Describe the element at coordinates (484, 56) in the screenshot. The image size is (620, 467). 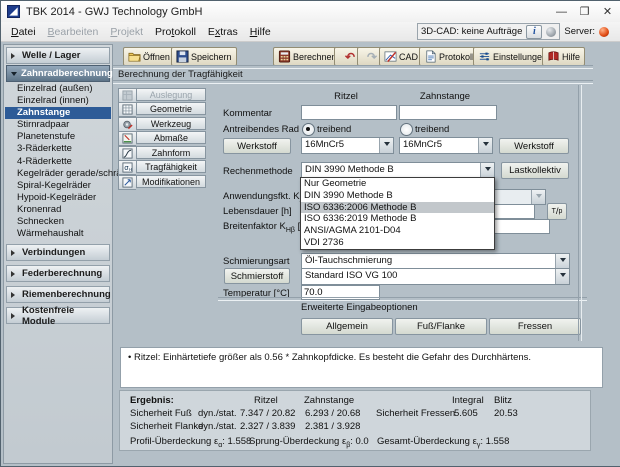
I see `settings-sliders-icon` at that location.